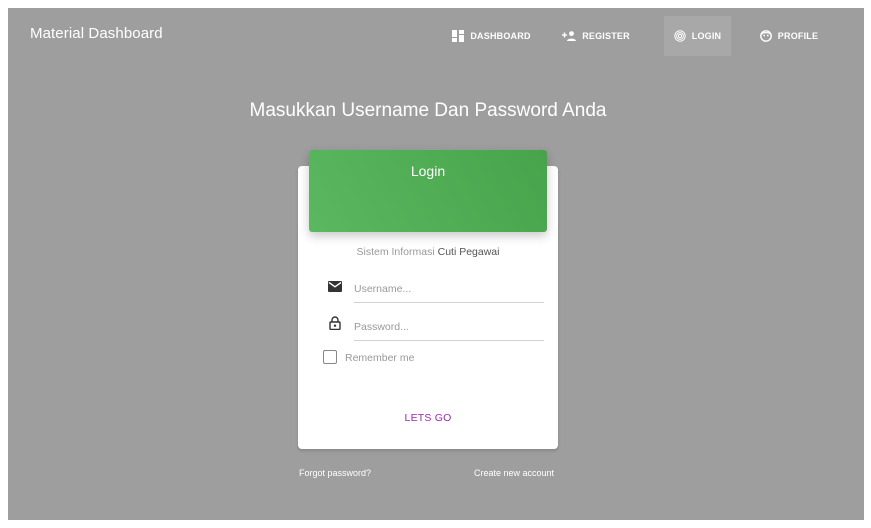 The height and width of the screenshot is (528, 871). I want to click on nav-item-register: REGISTER, so click(596, 36).